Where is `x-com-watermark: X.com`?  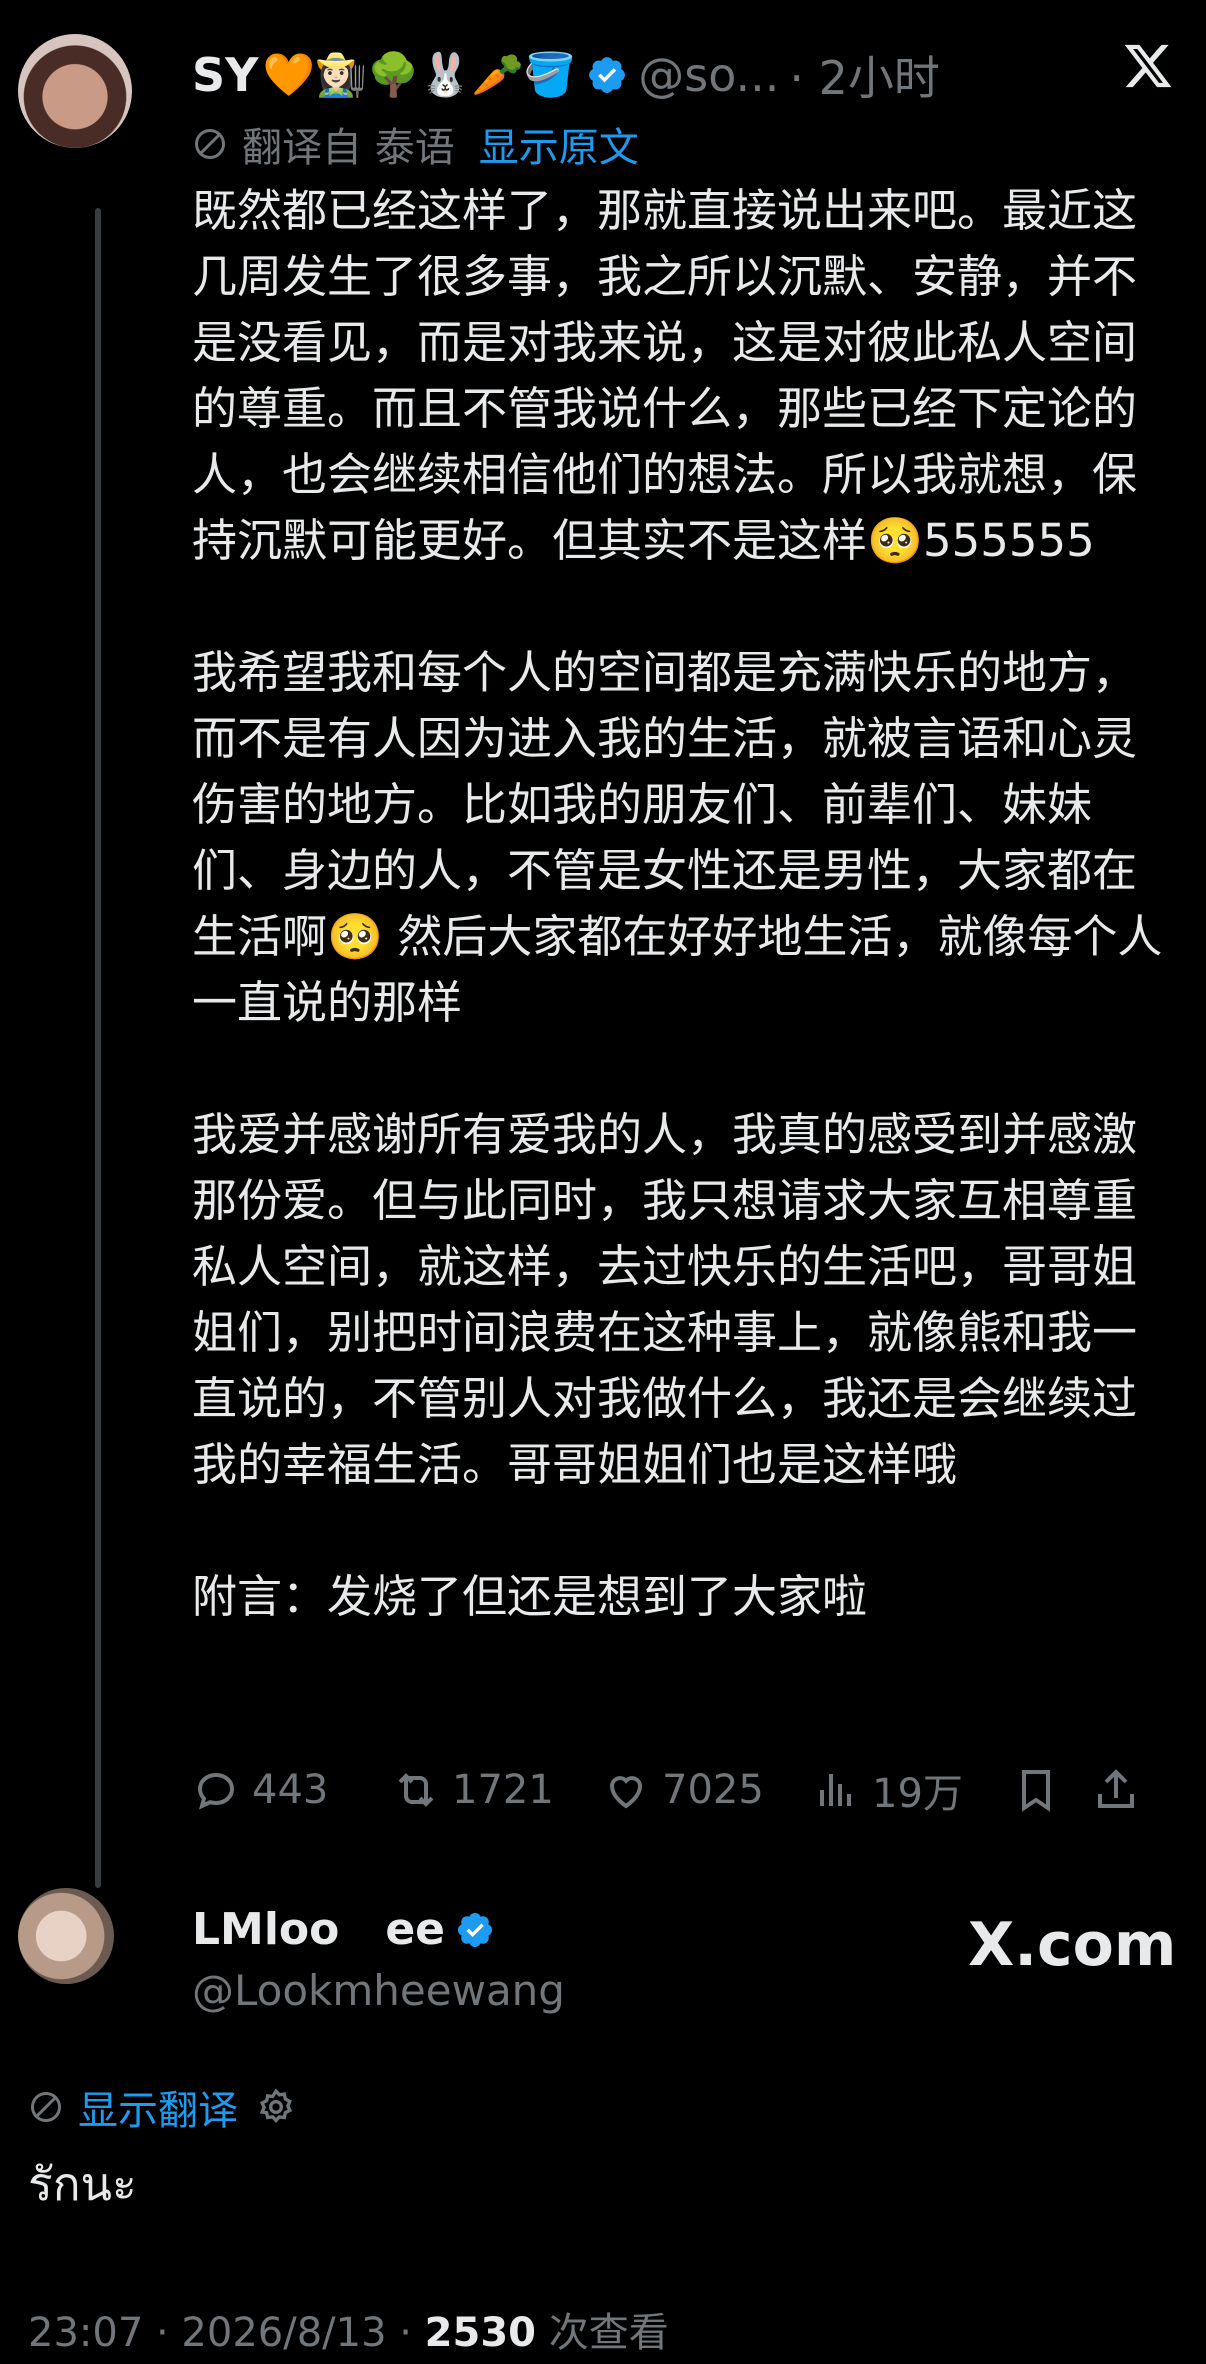
x-com-watermark: X.com is located at coordinates (1072, 1945).